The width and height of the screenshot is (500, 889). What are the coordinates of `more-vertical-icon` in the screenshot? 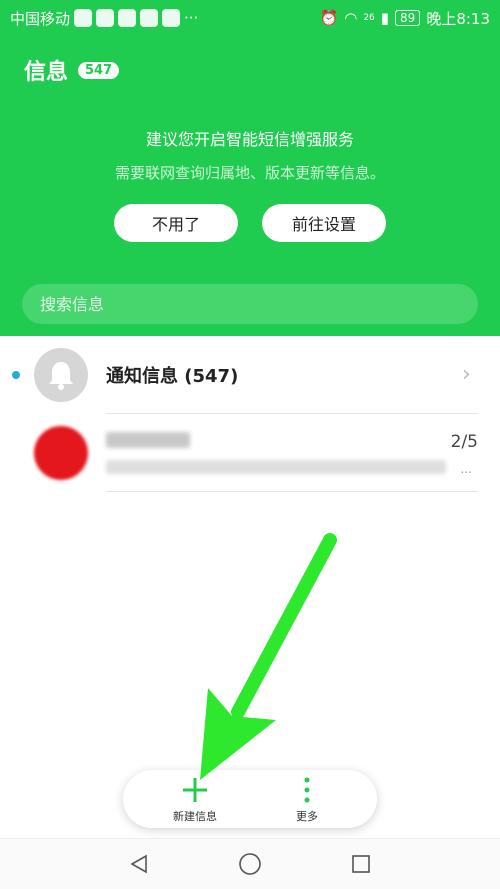 It's located at (307, 790).